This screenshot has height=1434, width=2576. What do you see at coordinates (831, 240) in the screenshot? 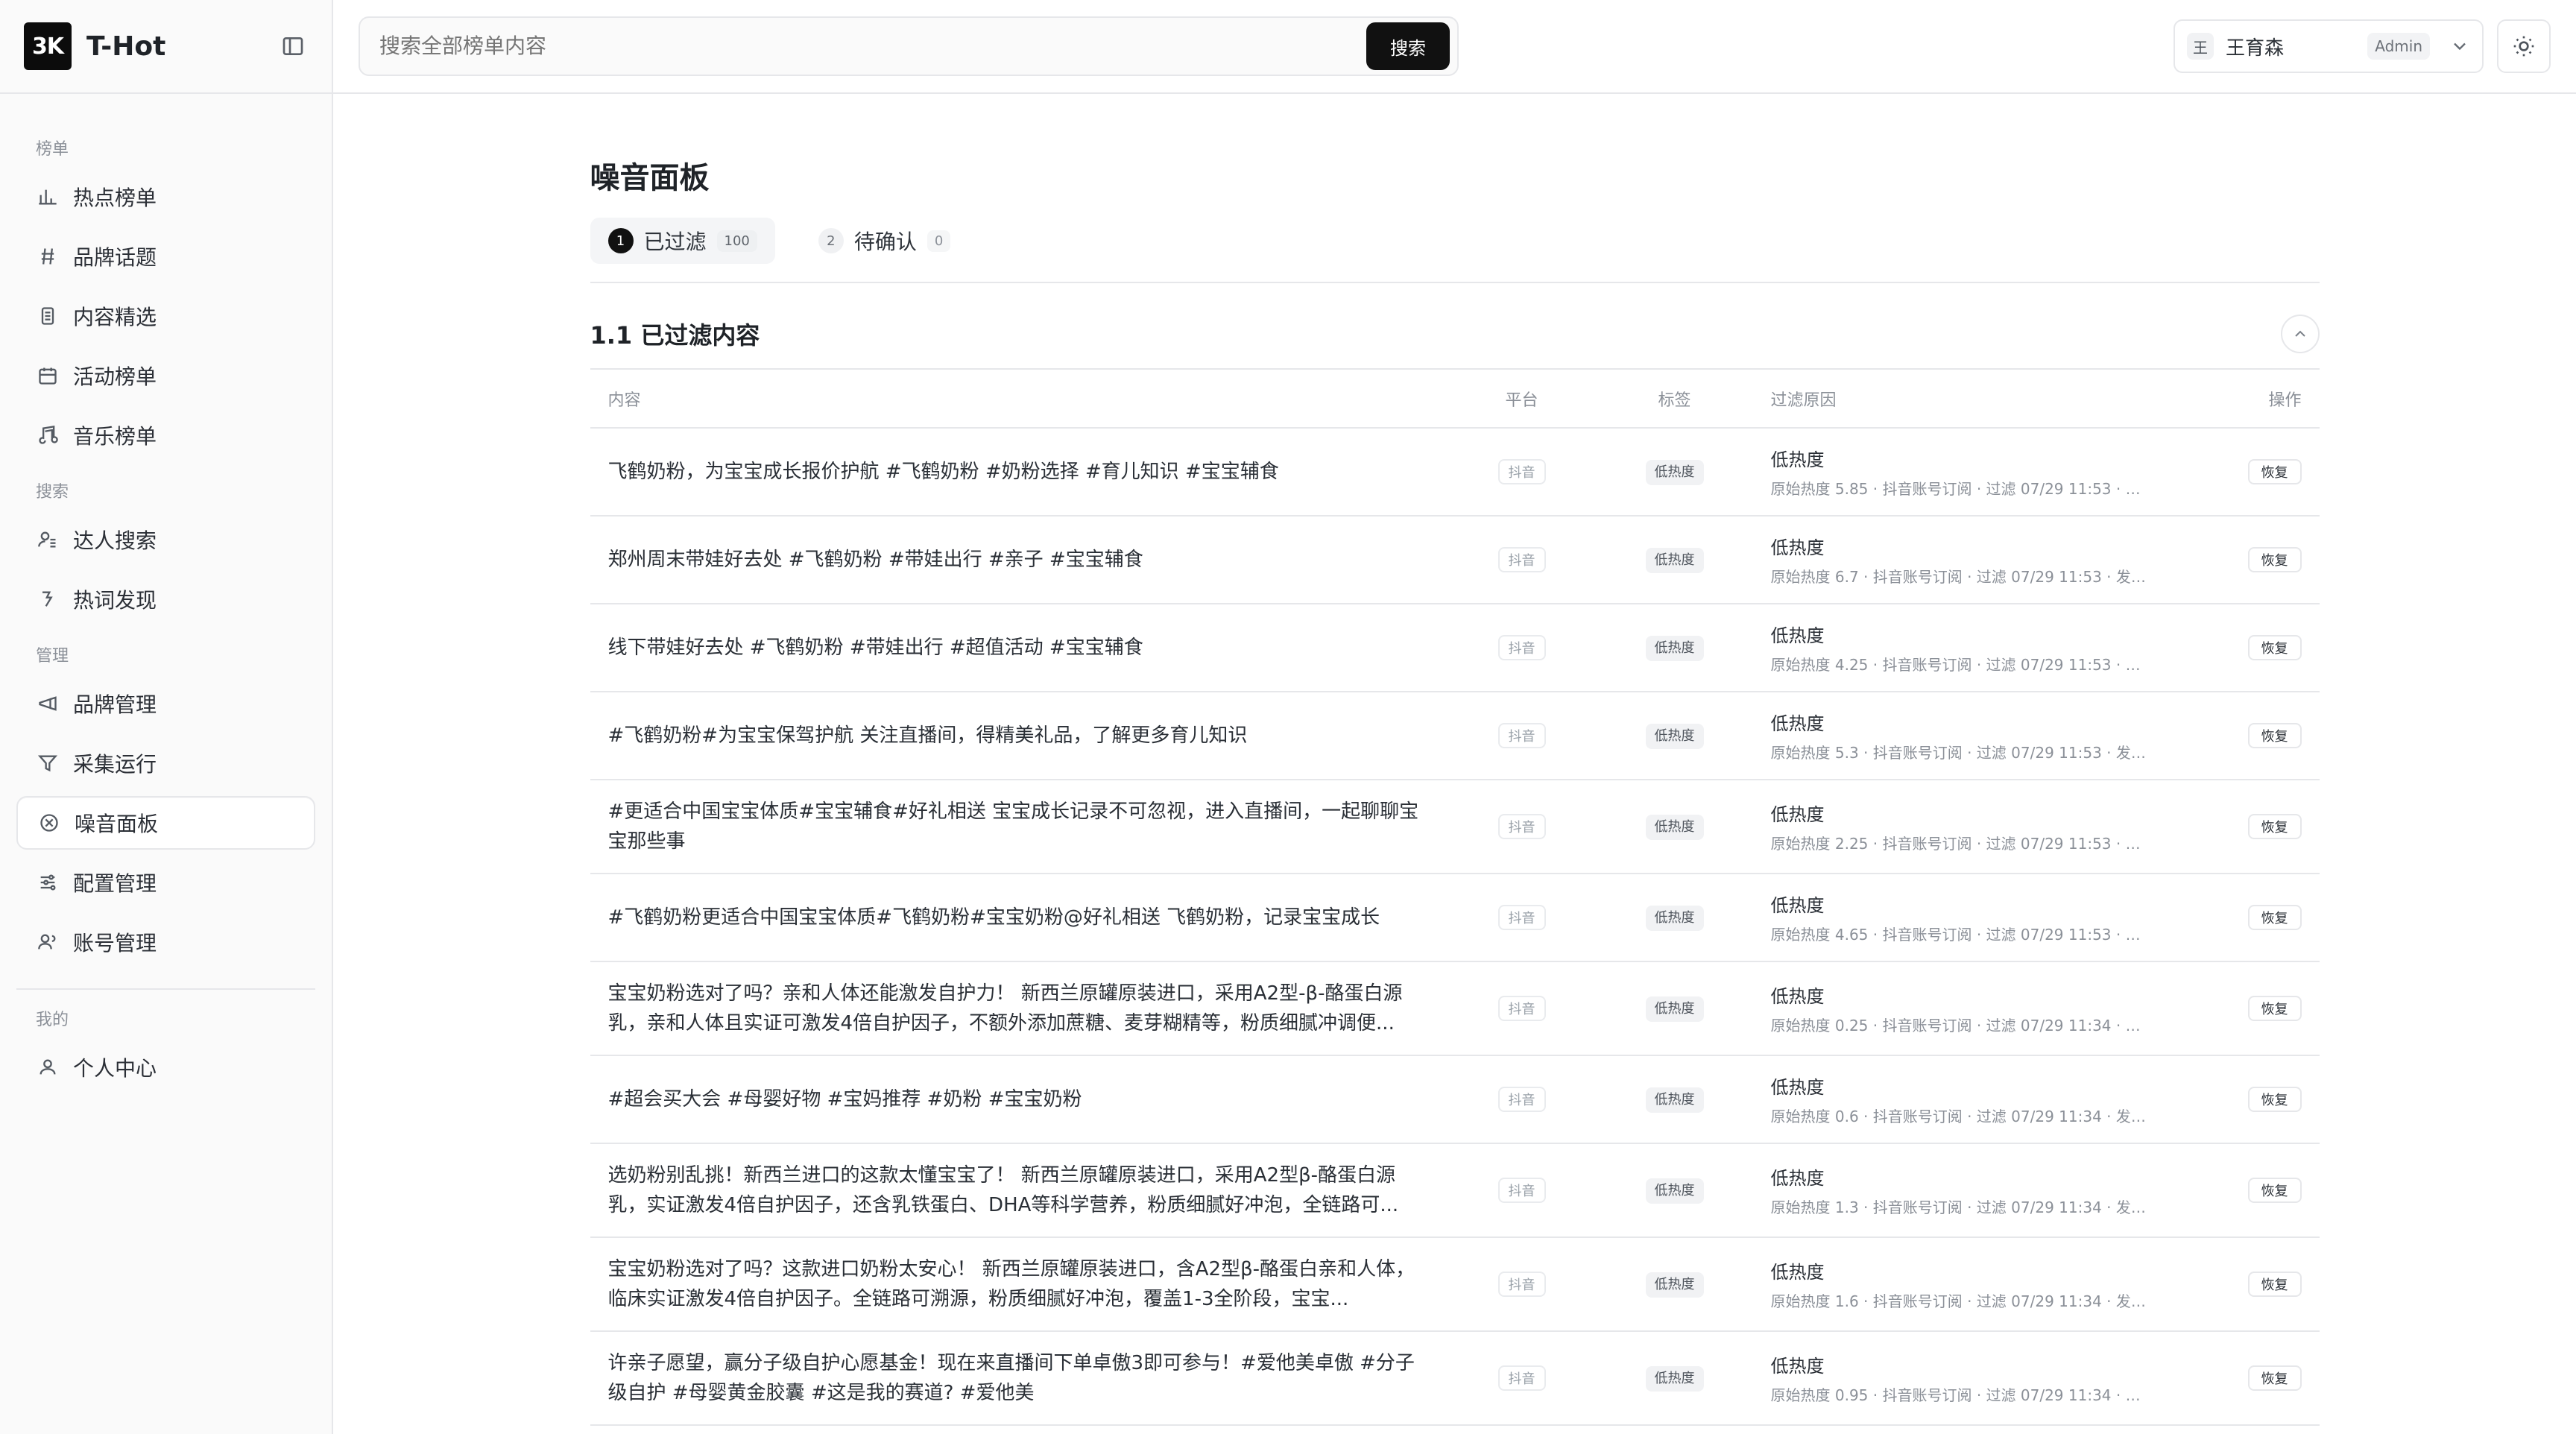
I see `step-index: 2` at bounding box center [831, 240].